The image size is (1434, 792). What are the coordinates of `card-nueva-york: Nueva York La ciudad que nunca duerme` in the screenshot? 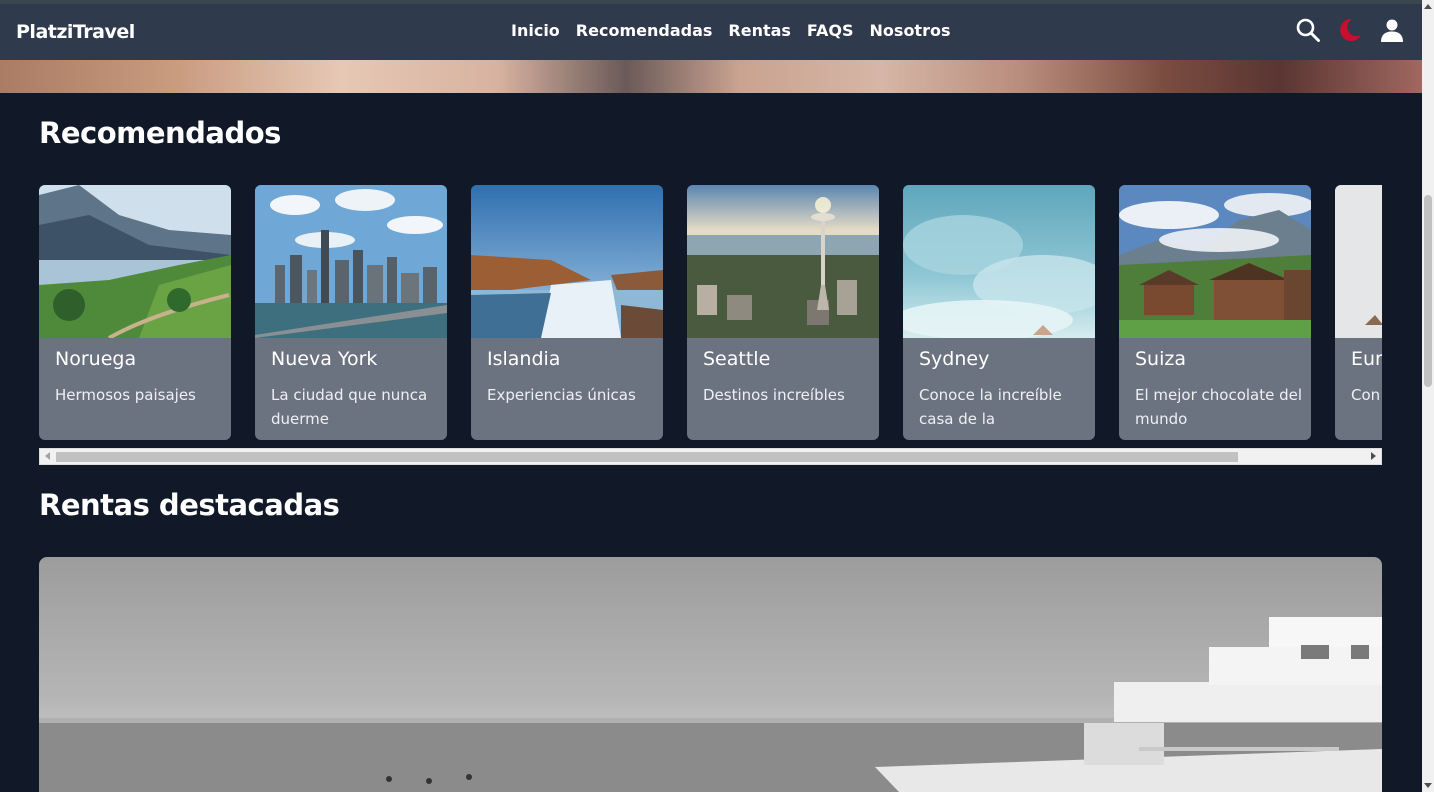 It's located at (351, 312).